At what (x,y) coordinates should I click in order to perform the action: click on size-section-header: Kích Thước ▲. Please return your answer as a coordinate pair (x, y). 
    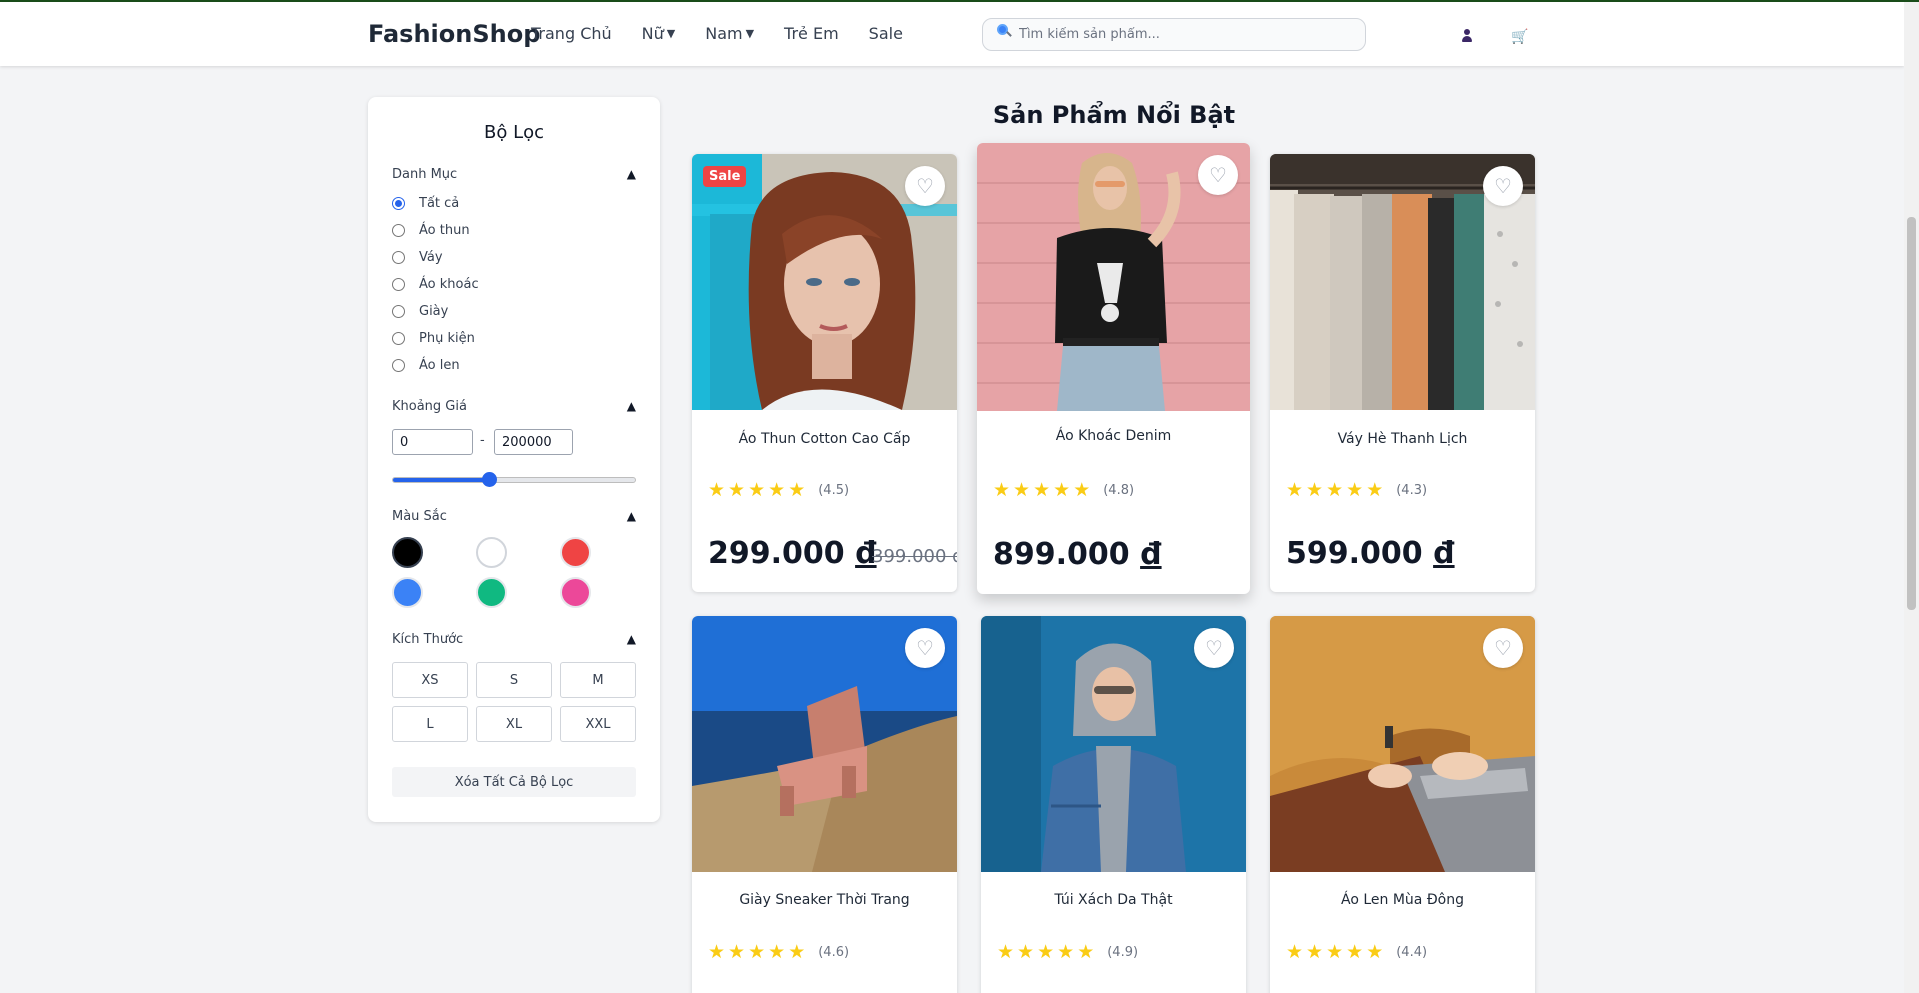
    Looking at the image, I should click on (514, 639).